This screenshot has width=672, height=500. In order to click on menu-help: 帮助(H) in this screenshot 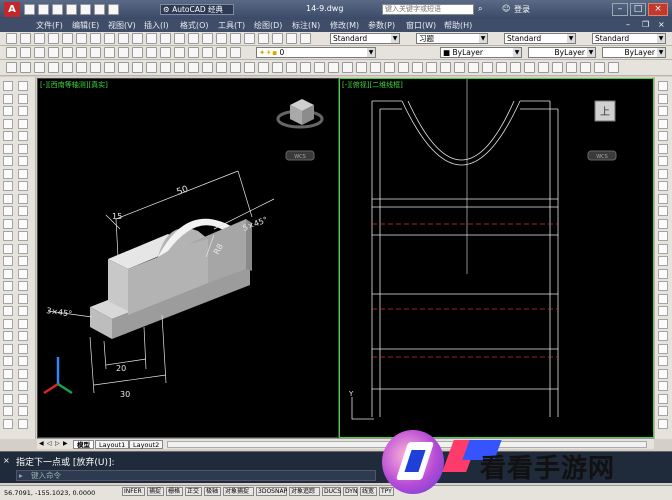, I will do `click(458, 25)`.